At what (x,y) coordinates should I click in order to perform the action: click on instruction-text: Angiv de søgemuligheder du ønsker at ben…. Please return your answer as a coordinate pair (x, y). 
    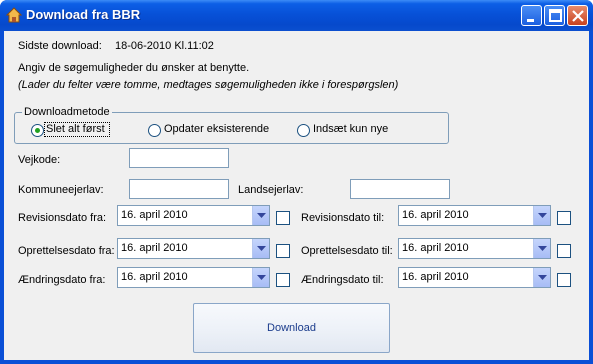
    Looking at the image, I should click on (134, 68).